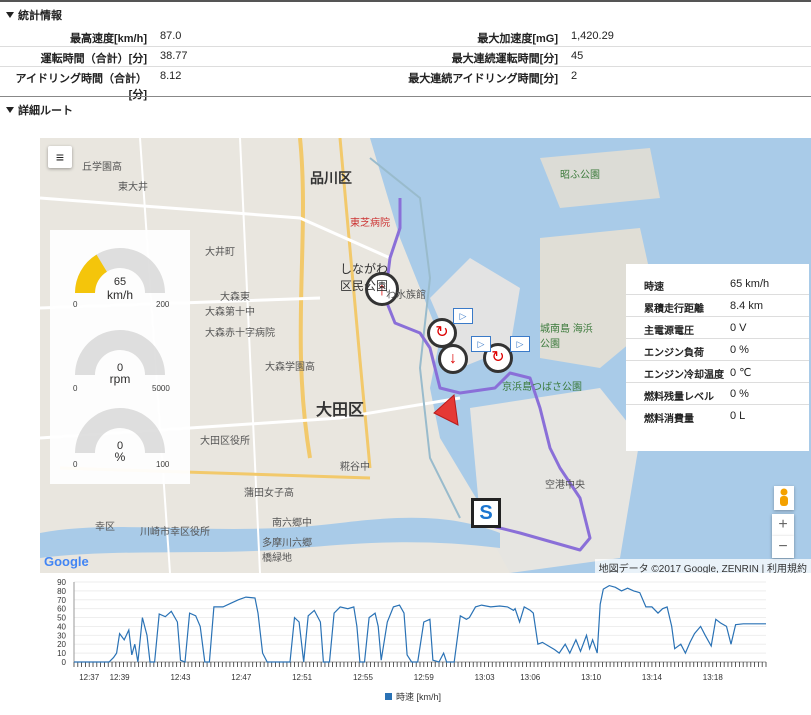 This screenshot has width=811, height=715. I want to click on info-value: 0 %, so click(739, 394).